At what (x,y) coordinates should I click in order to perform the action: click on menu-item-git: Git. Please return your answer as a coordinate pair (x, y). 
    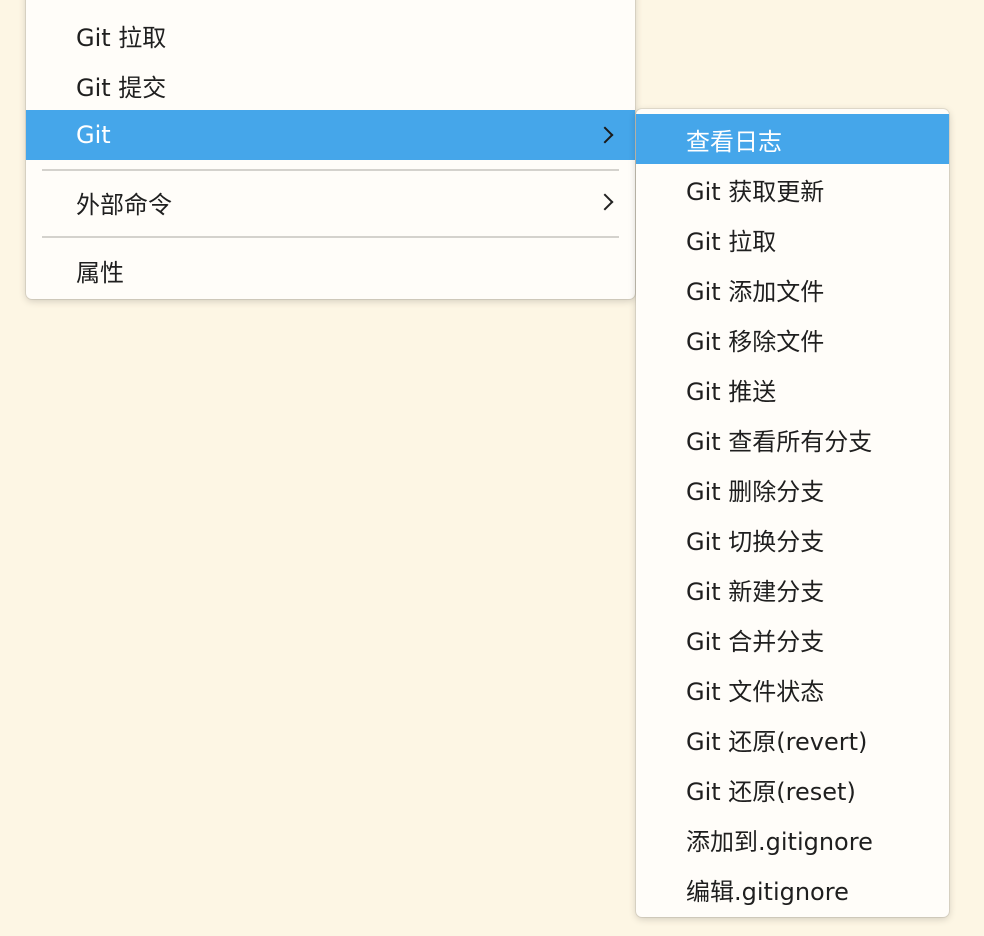
    Looking at the image, I should click on (330, 135).